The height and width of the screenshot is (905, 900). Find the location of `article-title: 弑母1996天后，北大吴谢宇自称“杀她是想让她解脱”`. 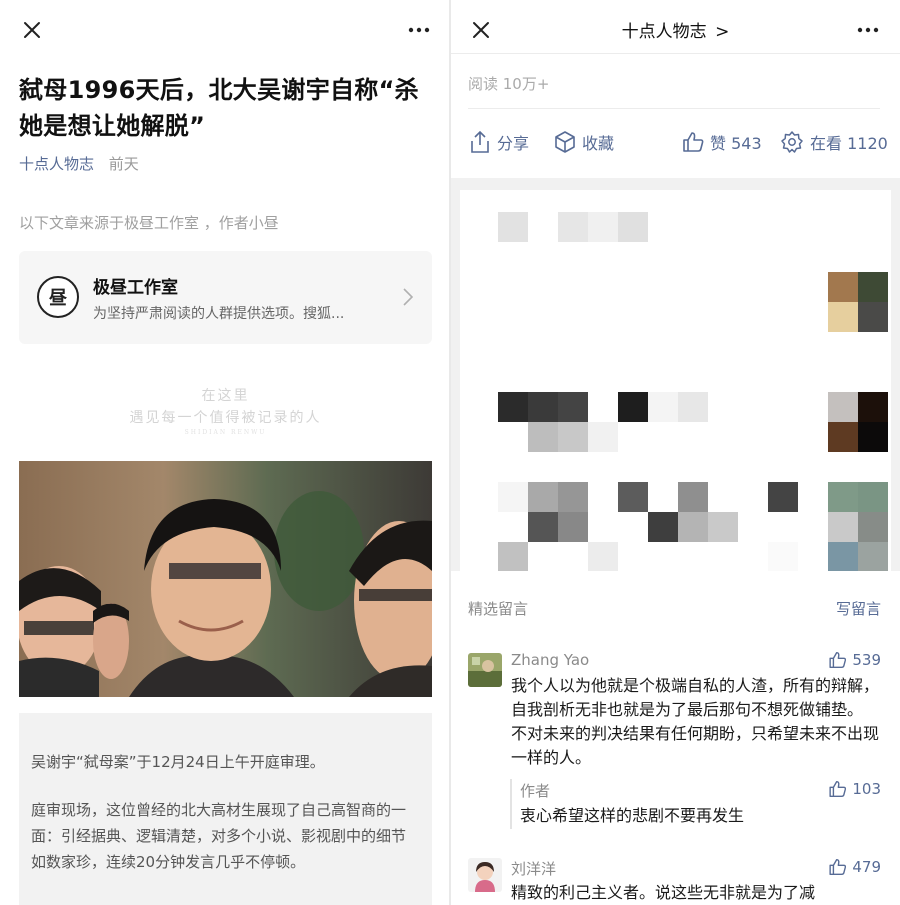

article-title: 弑母1996天后，北大吴谢宇自称“杀她是想让她解脱” is located at coordinates (219, 108).